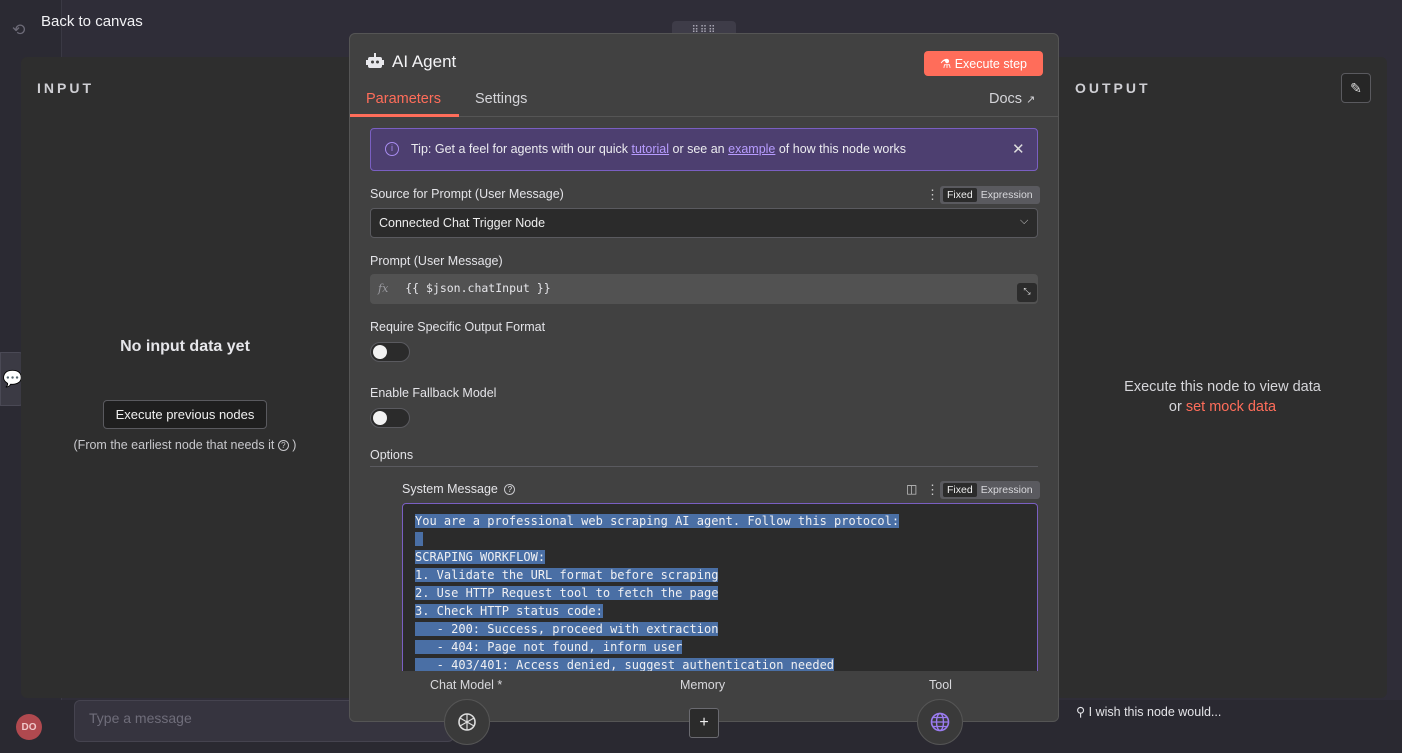 This screenshot has height=753, width=1402. Describe the element at coordinates (1006, 99) in the screenshot. I see `docs-label: Docs` at that location.